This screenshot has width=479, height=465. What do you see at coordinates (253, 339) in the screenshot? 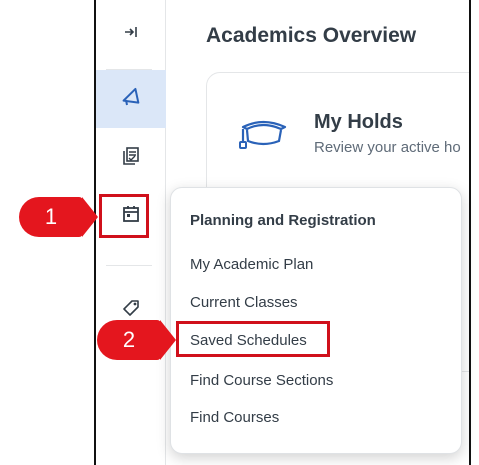
I see `saved-schedules-highlight-box` at bounding box center [253, 339].